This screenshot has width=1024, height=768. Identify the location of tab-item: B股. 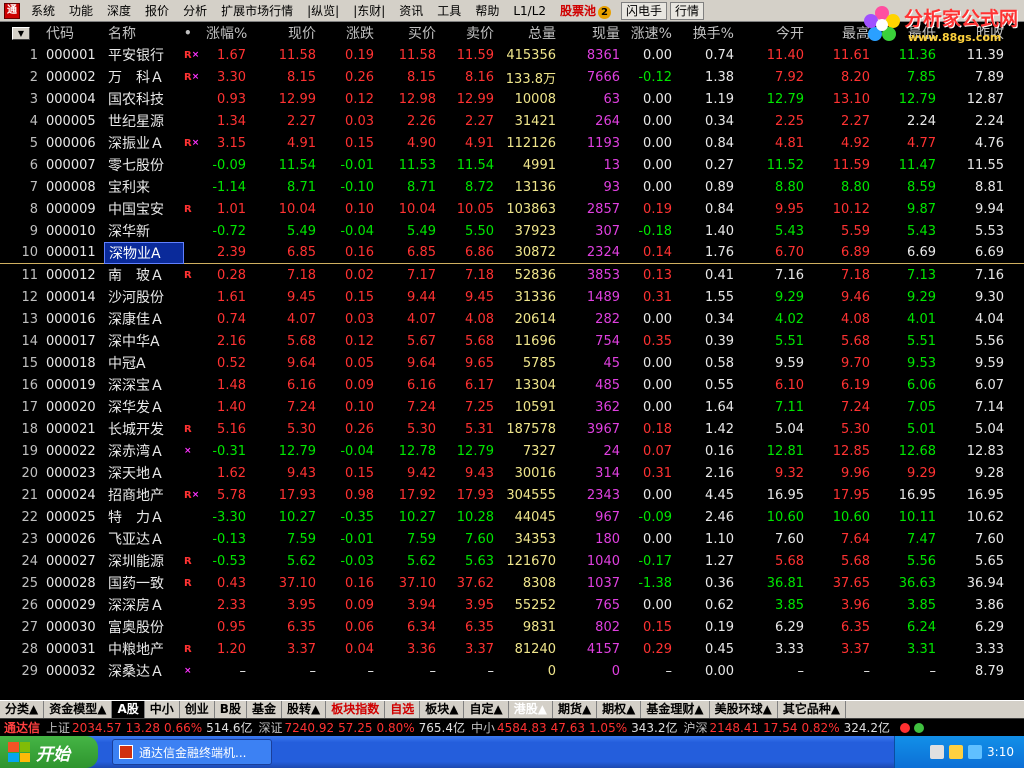
(231, 709).